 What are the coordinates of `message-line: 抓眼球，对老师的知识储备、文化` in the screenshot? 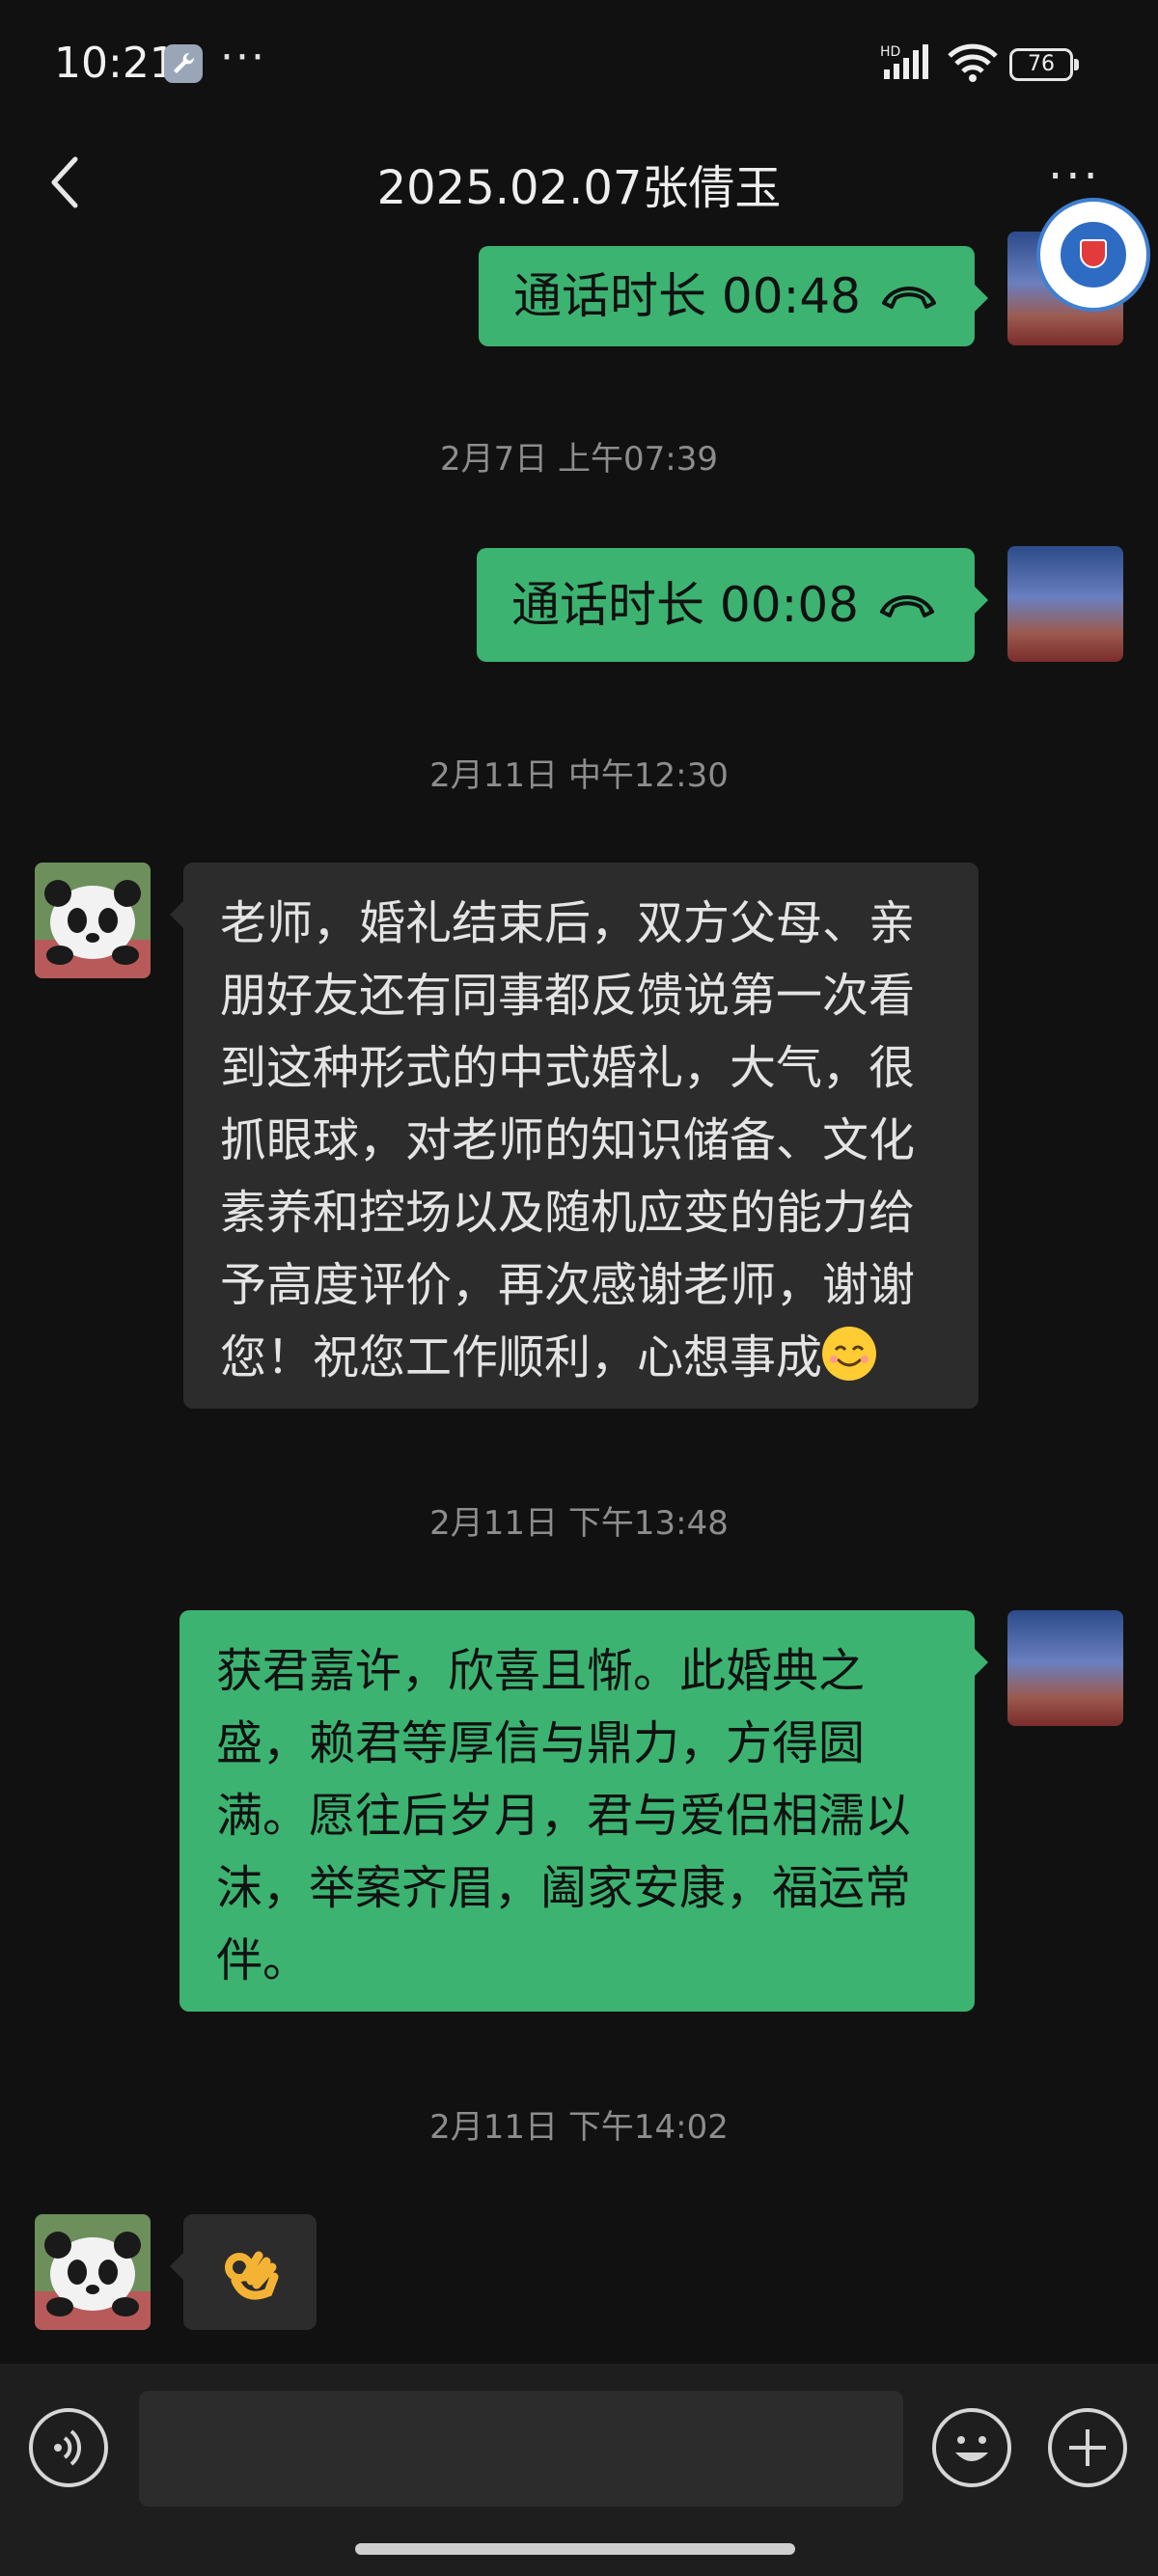 It's located at (568, 1140).